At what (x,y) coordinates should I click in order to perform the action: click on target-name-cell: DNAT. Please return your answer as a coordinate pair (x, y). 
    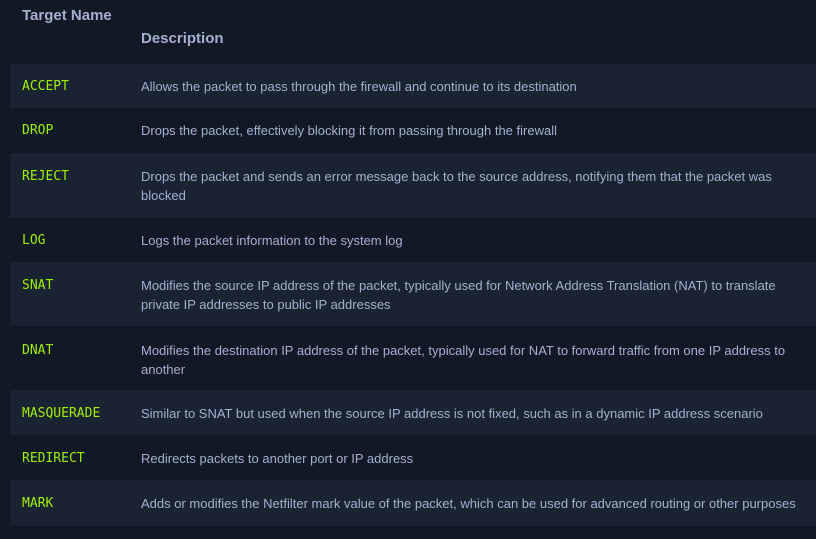
    Looking at the image, I should click on (38, 350).